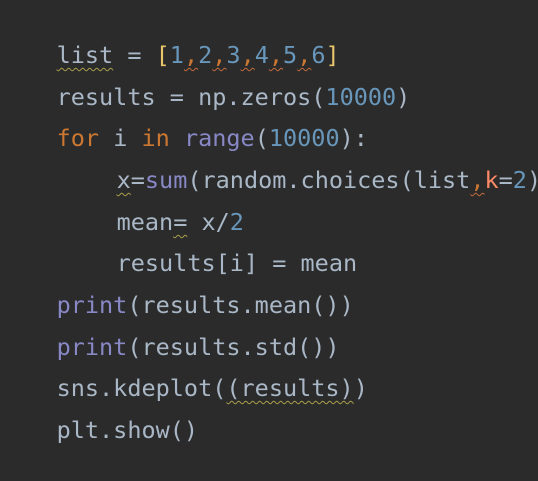  What do you see at coordinates (99, 411) in the screenshot?
I see `code-line-10: plt.show()` at bounding box center [99, 411].